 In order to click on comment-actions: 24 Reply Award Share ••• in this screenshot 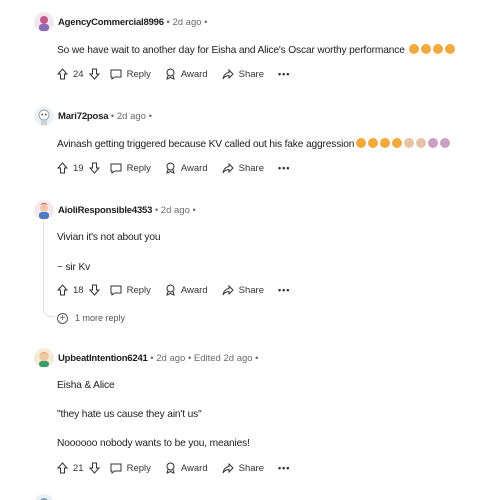, I will do `click(173, 74)`.